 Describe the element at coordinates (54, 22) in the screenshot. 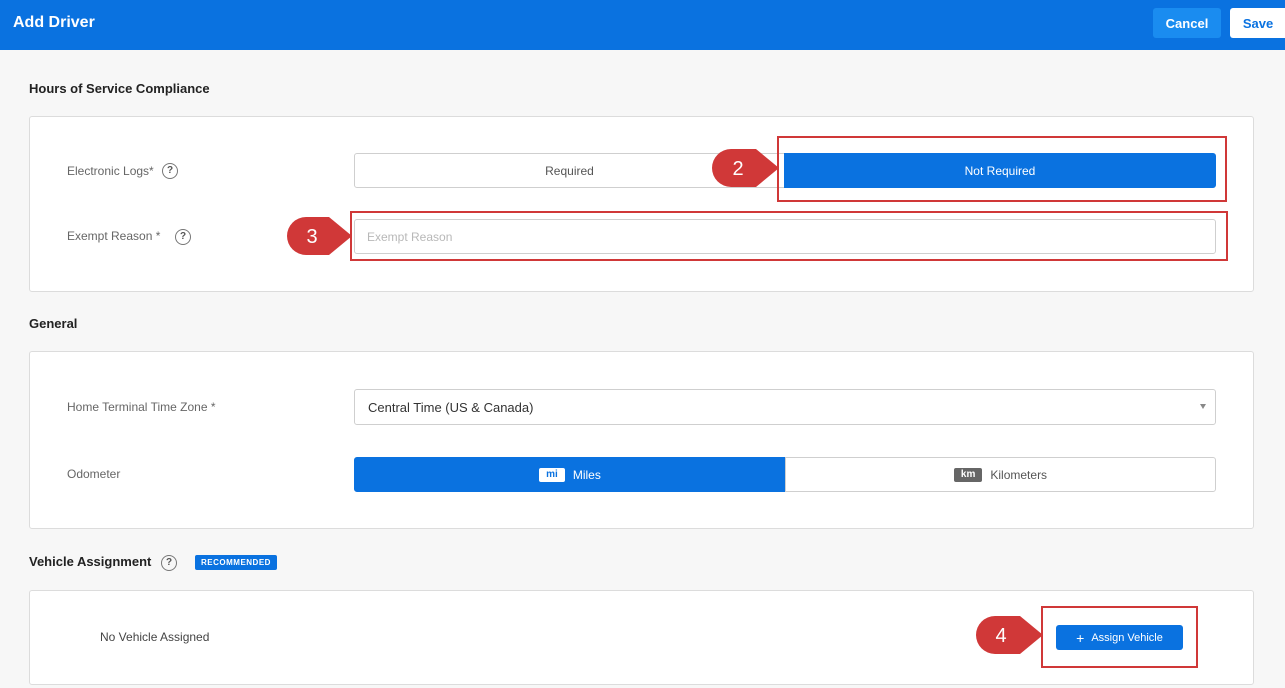

I see `page-title: Add Driver` at that location.